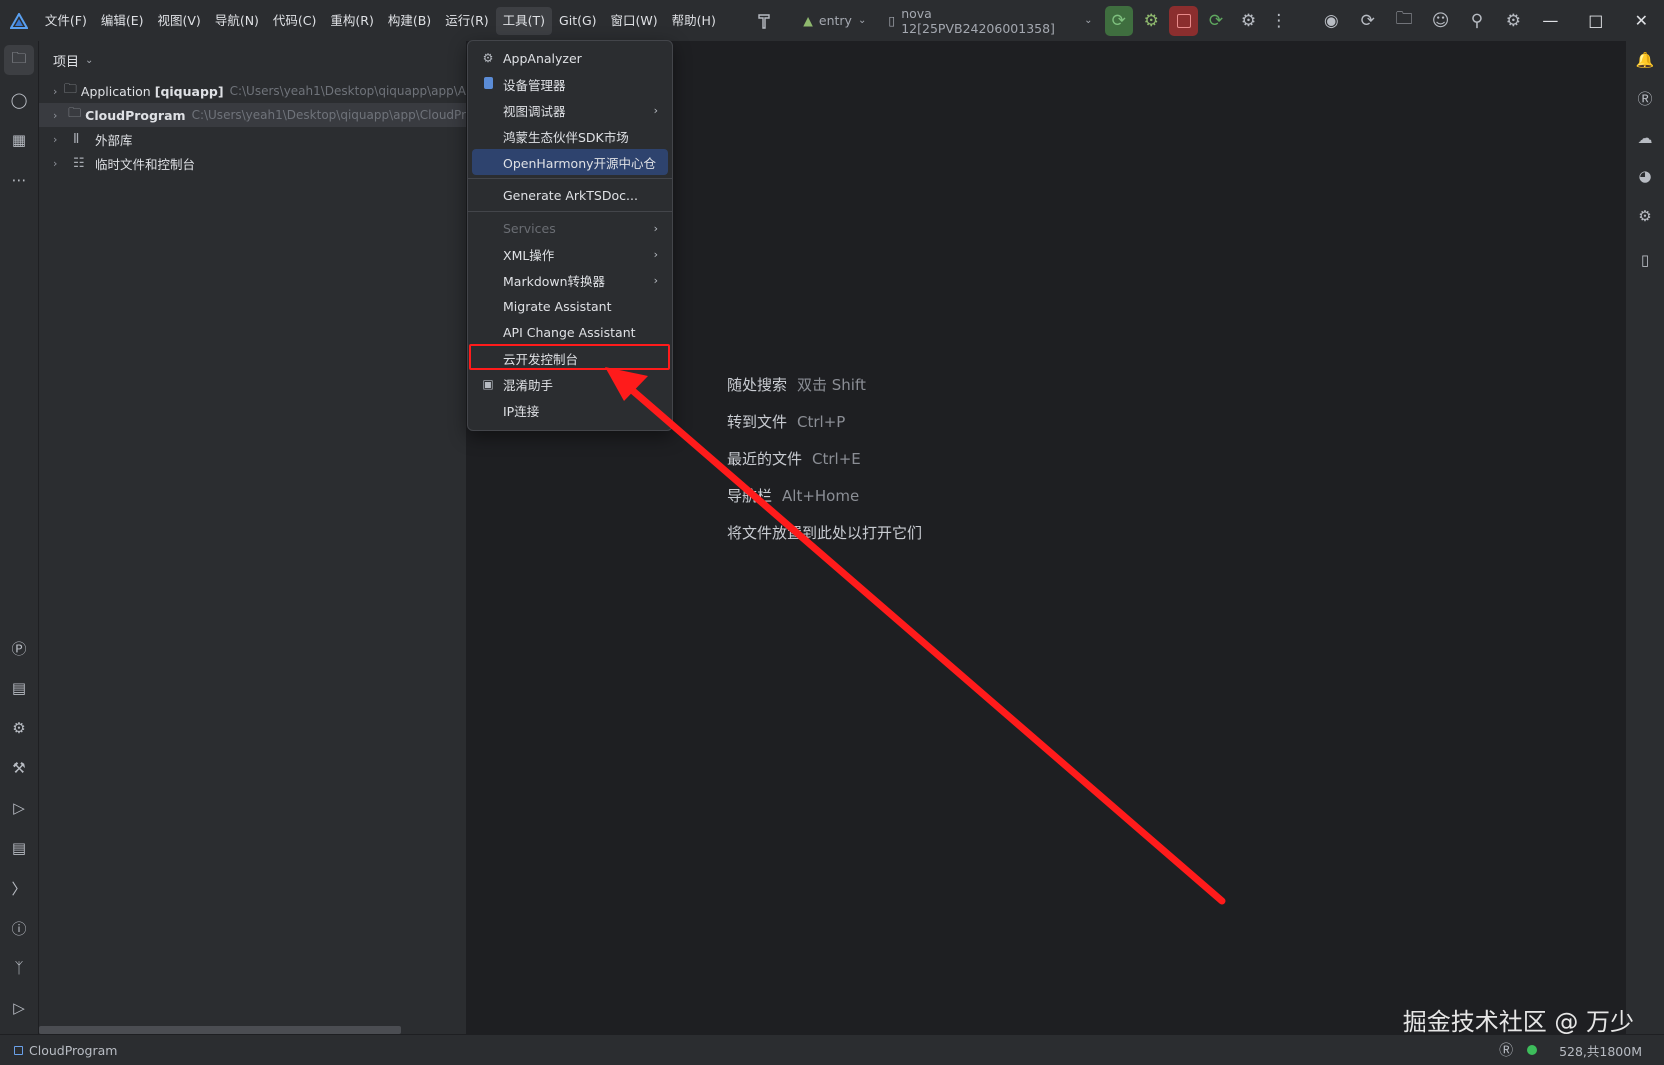  Describe the element at coordinates (409, 21) in the screenshot. I see `menu-item: 构建(B)` at that location.